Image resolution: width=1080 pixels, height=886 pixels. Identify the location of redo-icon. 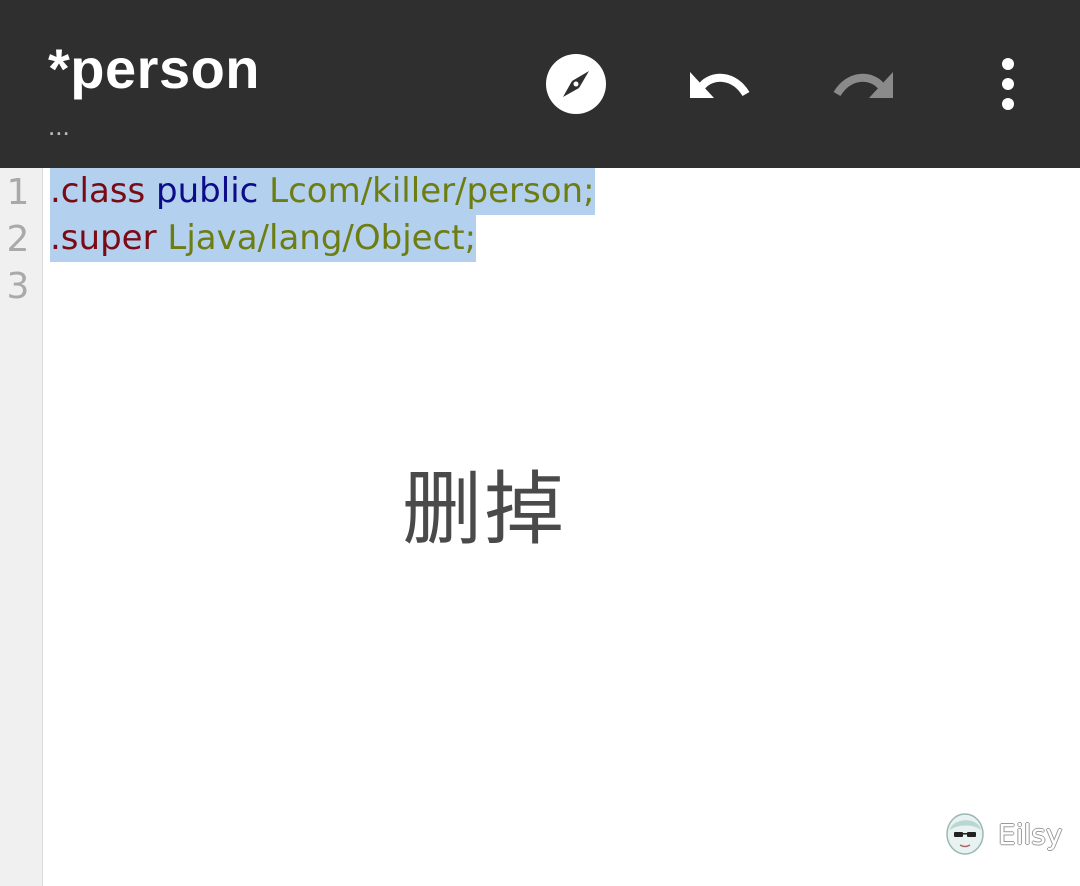
(863, 85).